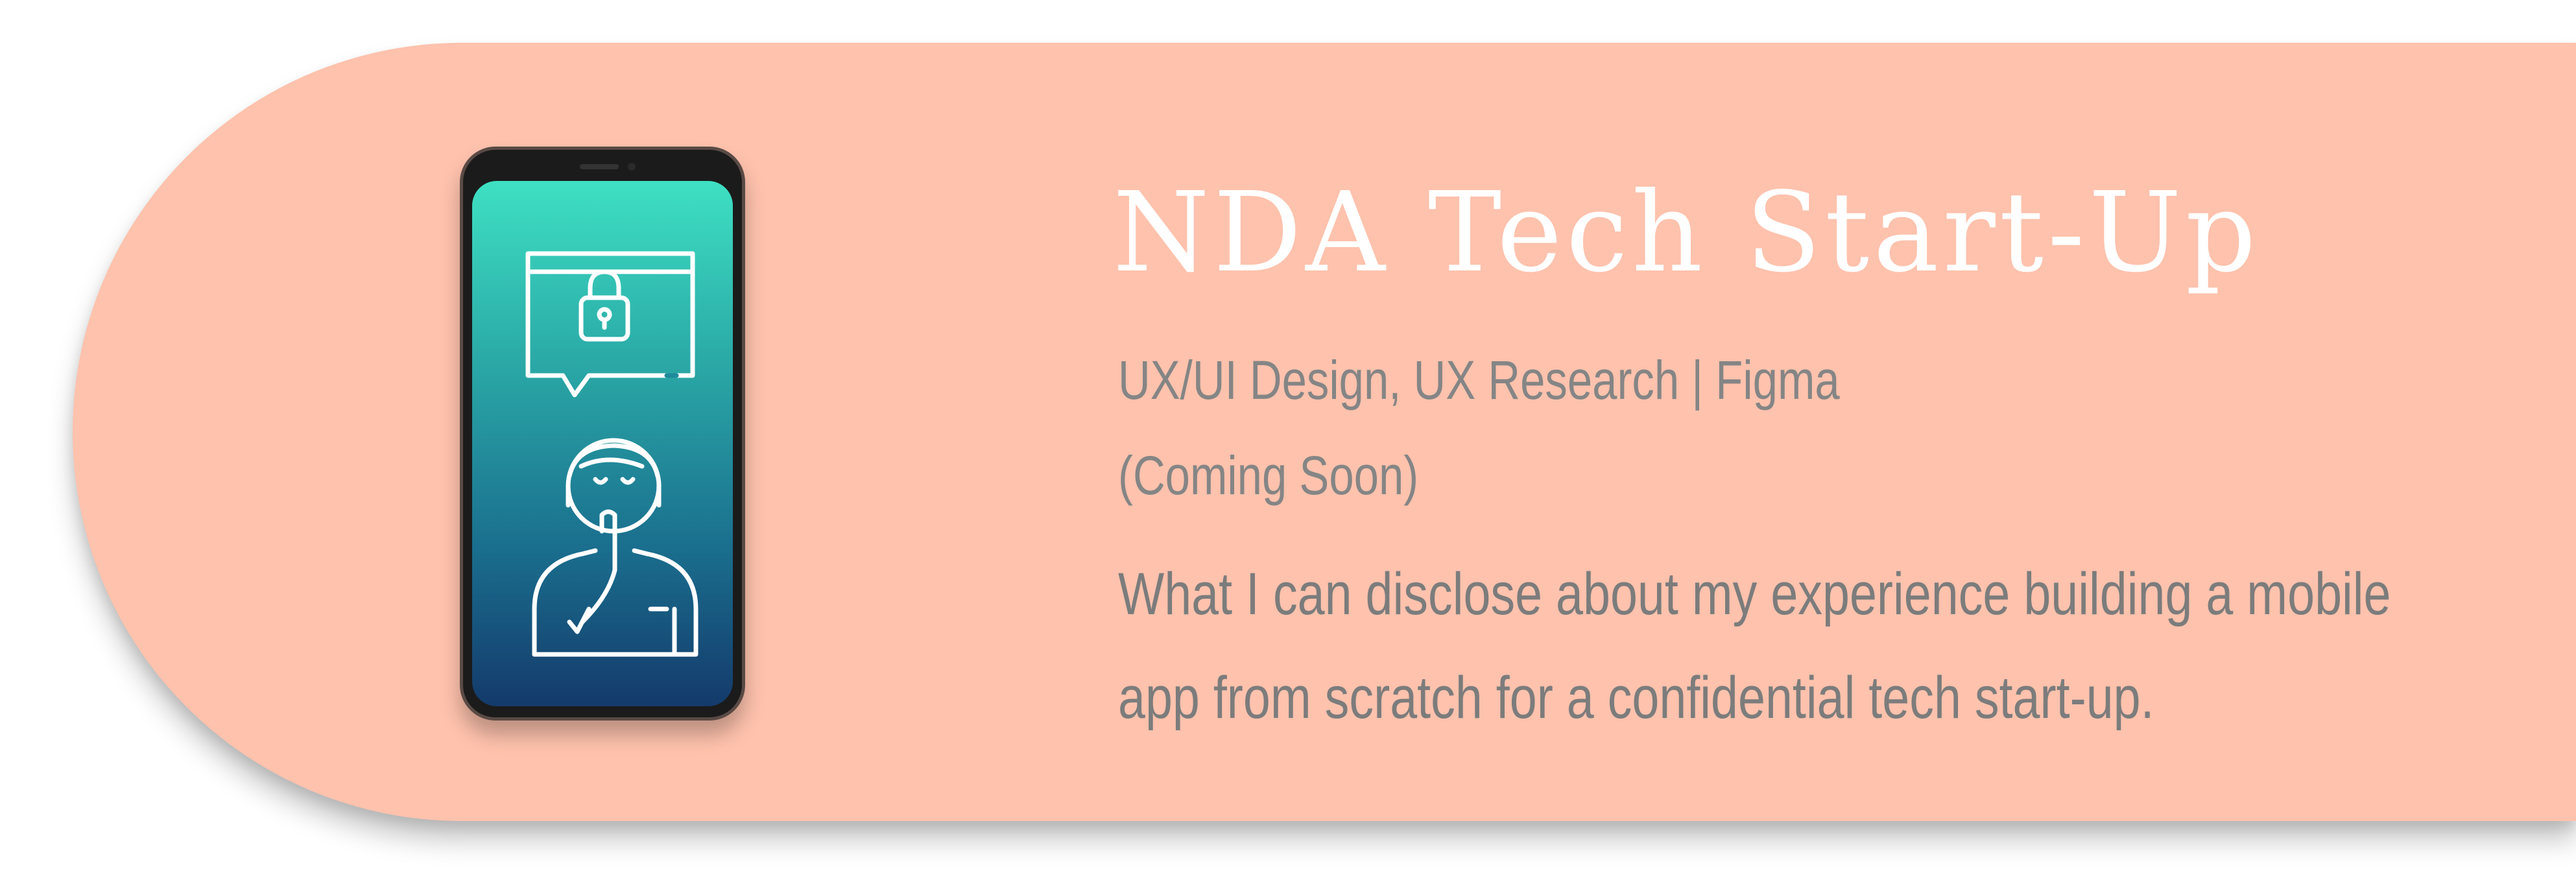 This screenshot has height=895, width=2576. What do you see at coordinates (632, 167) in the screenshot?
I see `phone-camera` at bounding box center [632, 167].